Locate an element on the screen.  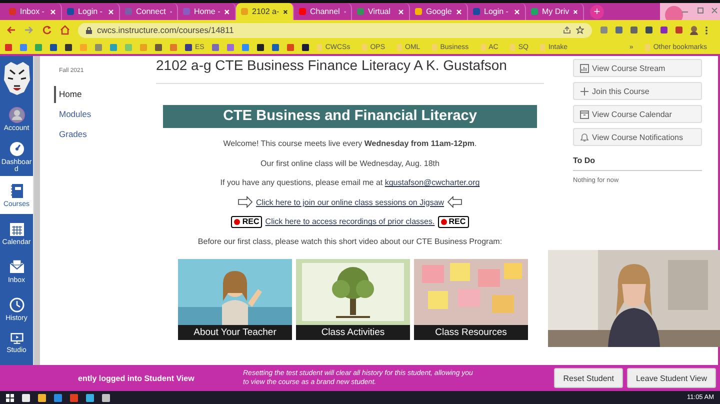
email-link: kgustafson@cwcharter.org is located at coordinates (432, 183).